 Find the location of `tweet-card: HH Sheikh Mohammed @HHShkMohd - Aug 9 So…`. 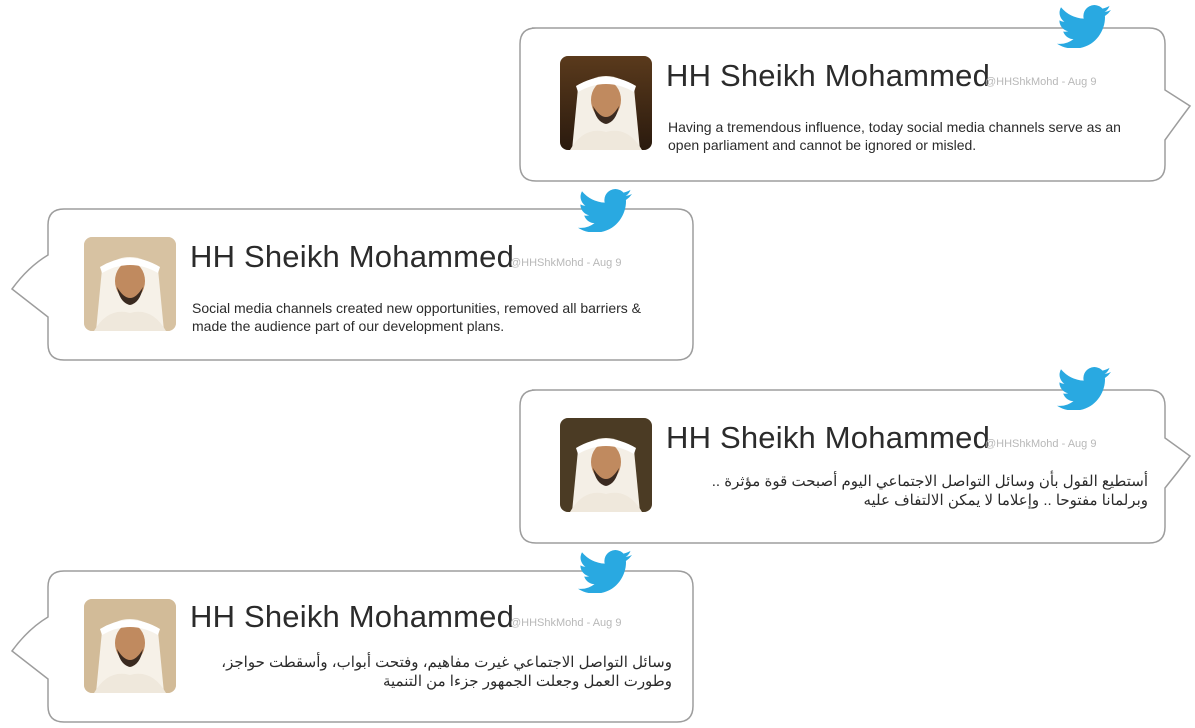

tweet-card: HH Sheikh Mohammed @HHShkMohd - Aug 9 So… is located at coordinates (347, 271).